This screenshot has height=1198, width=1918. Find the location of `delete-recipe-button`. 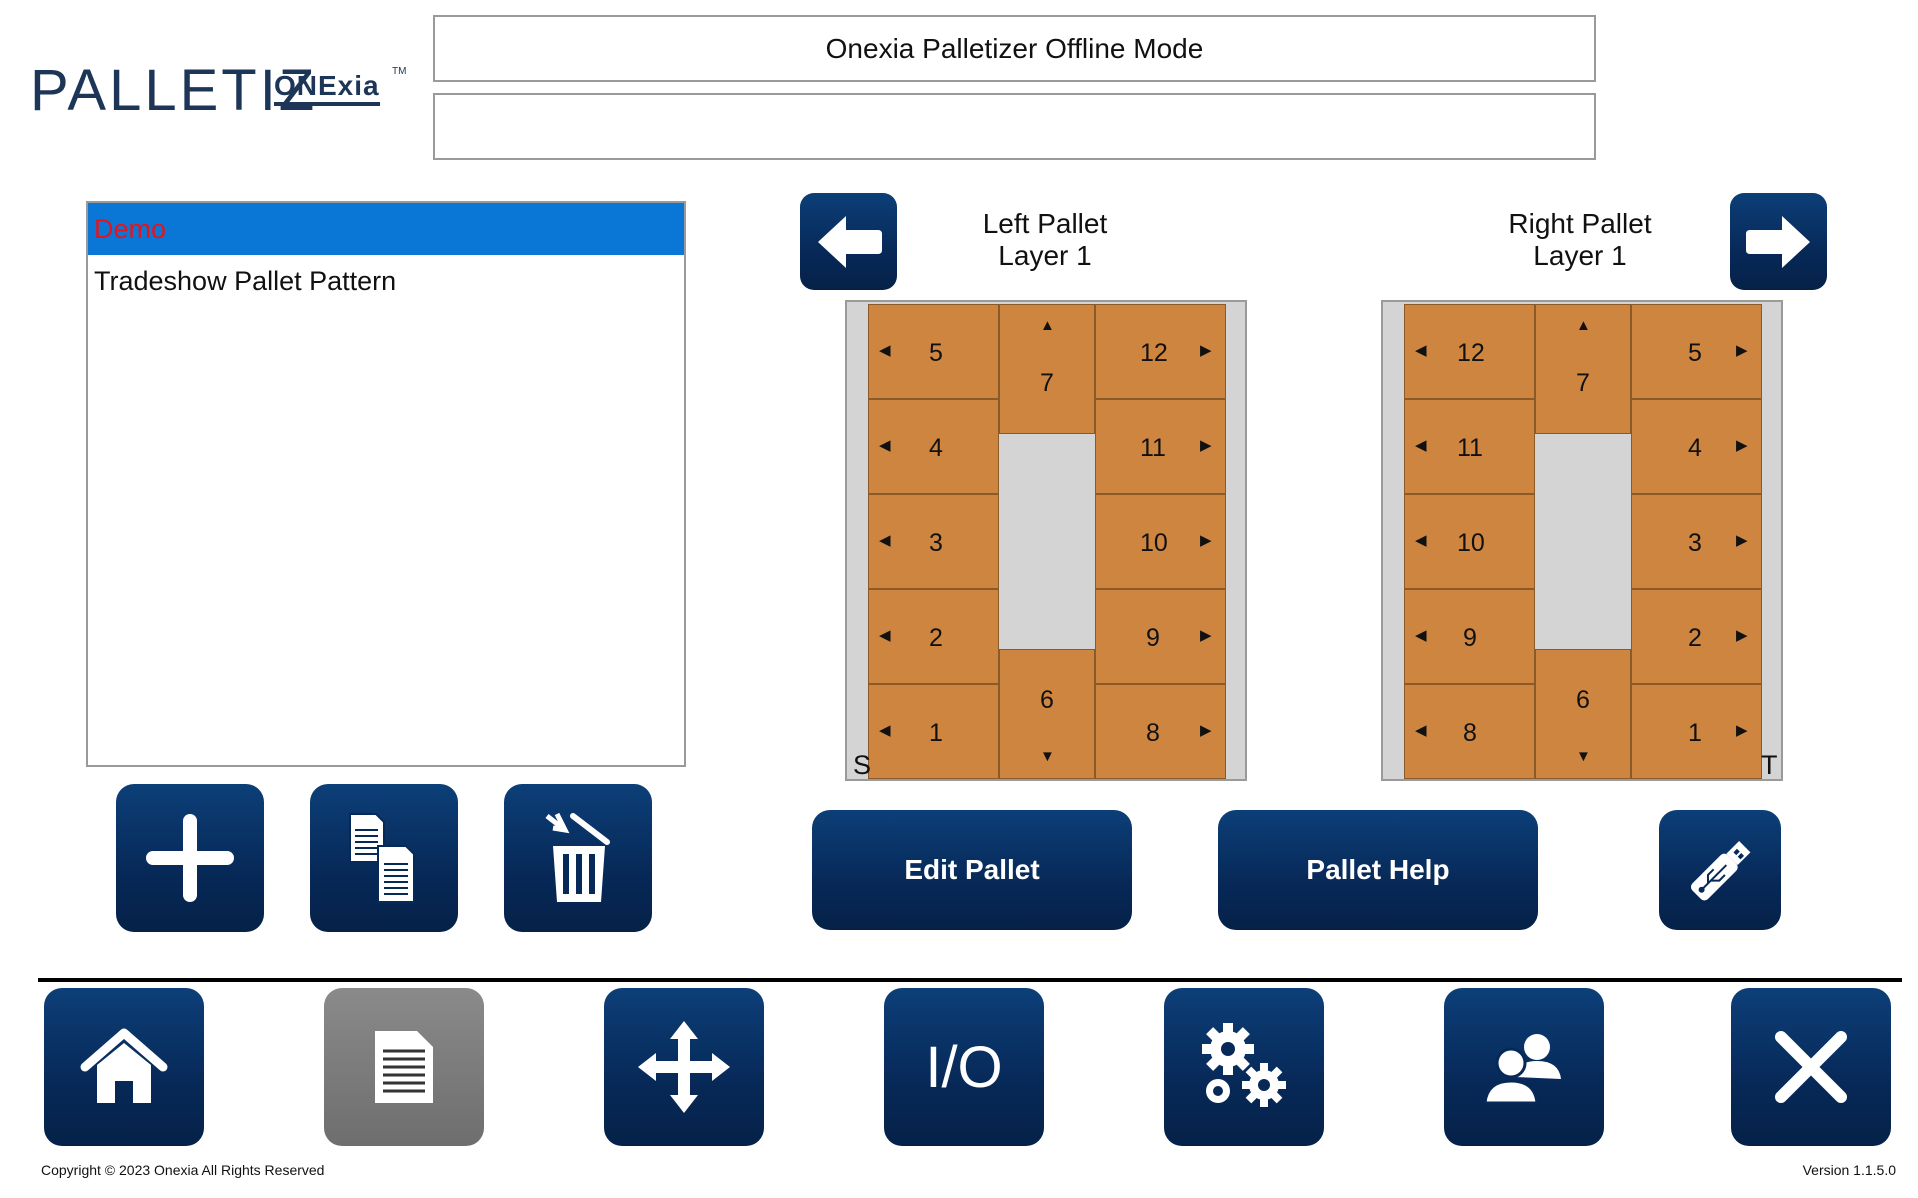

delete-recipe-button is located at coordinates (578, 858).